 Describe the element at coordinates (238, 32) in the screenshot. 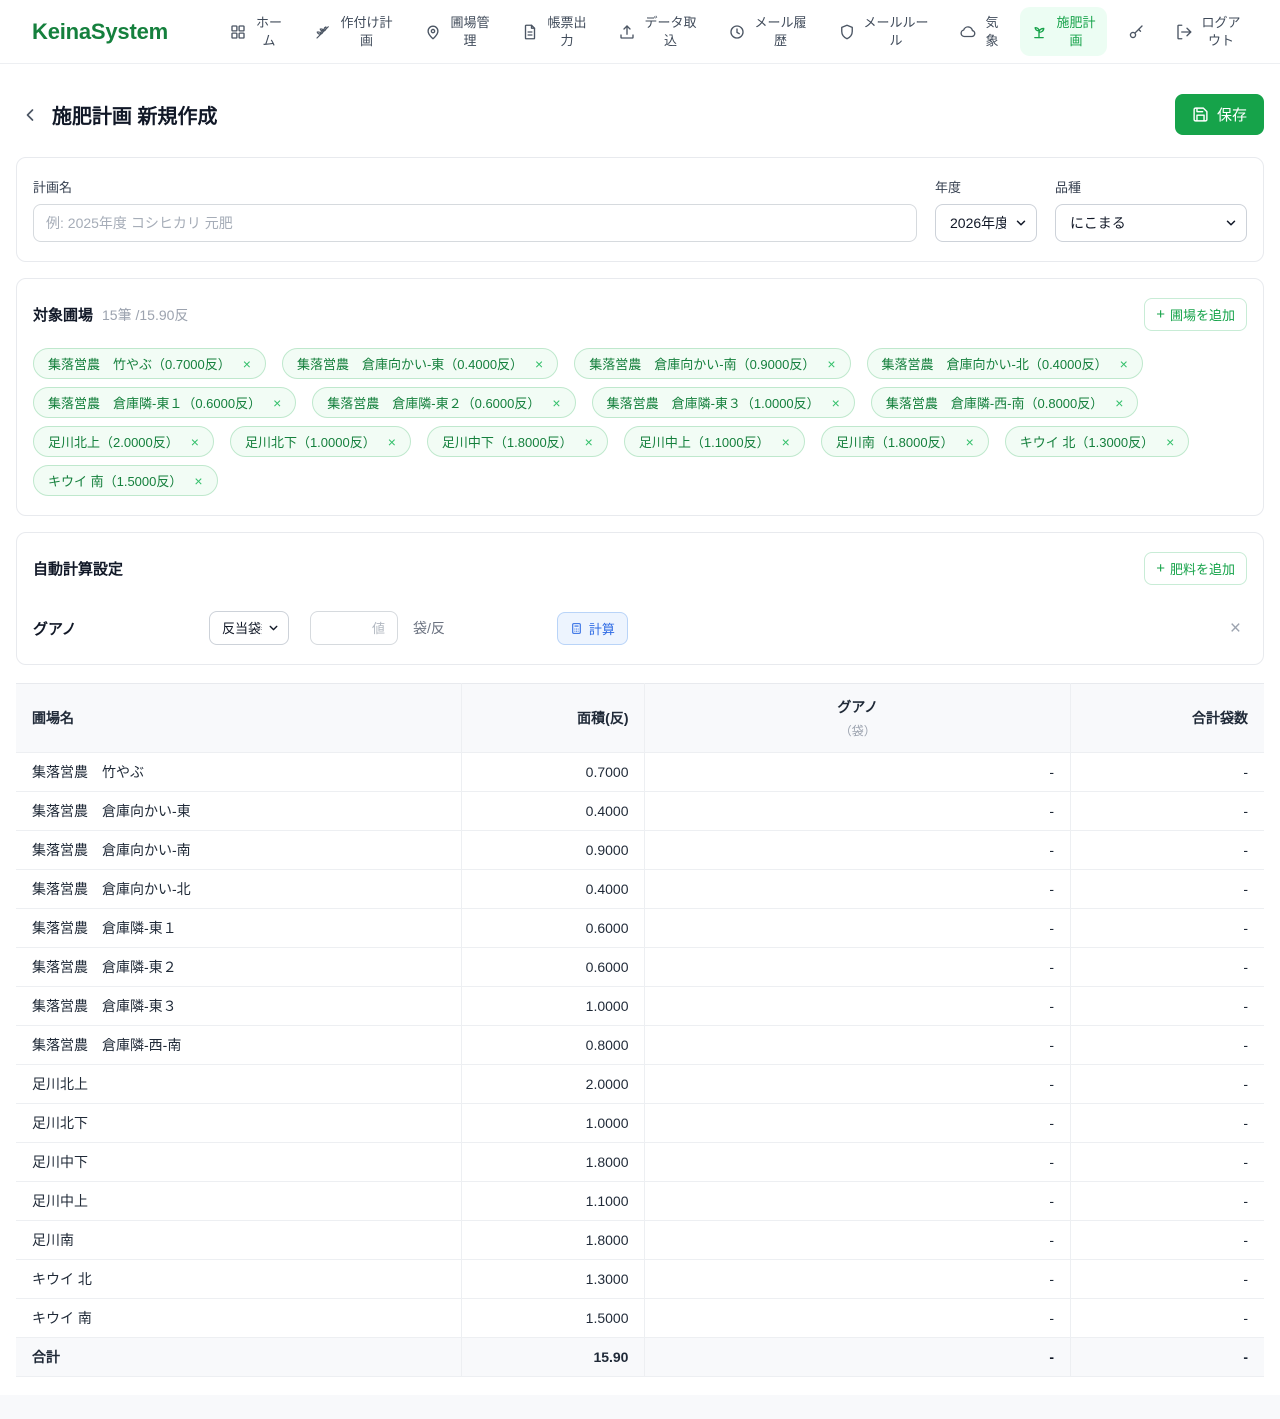

I see `grid-icon` at that location.